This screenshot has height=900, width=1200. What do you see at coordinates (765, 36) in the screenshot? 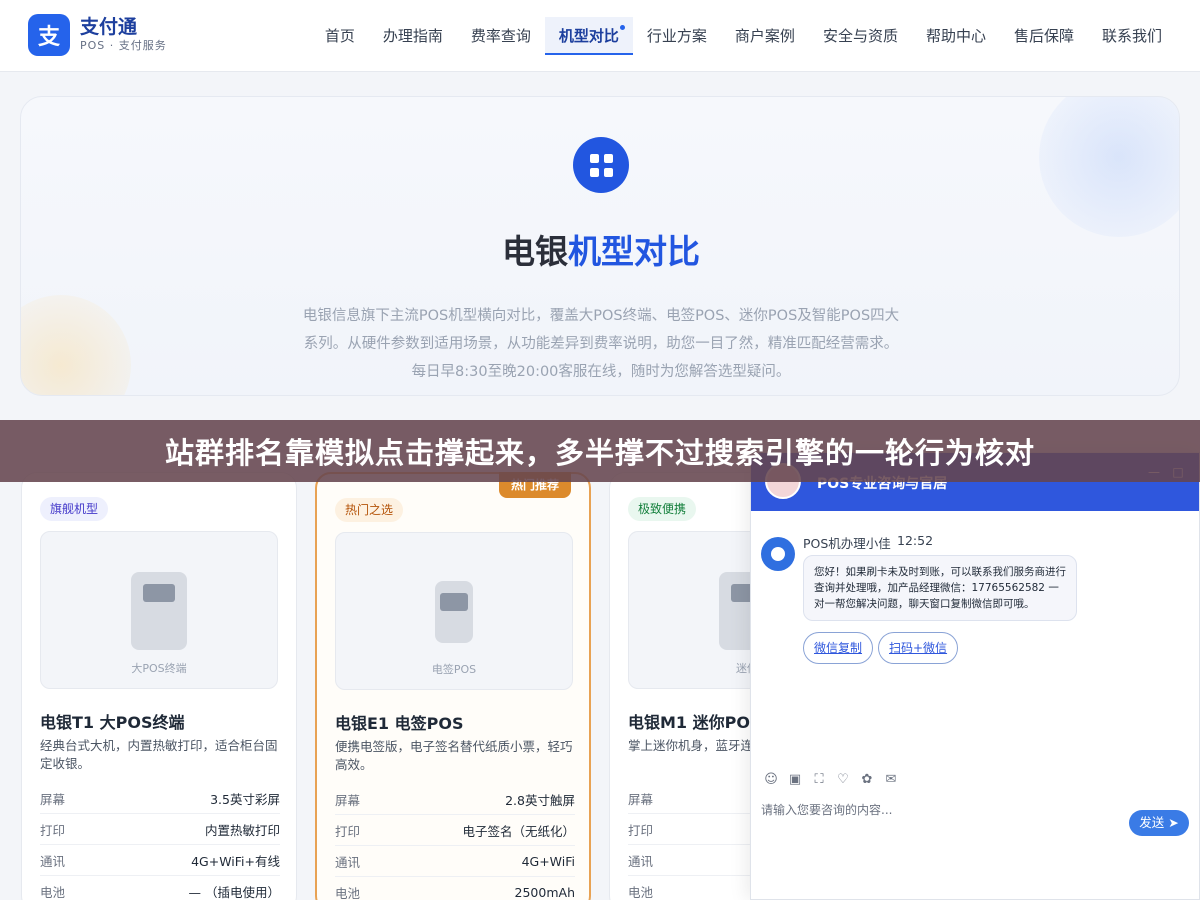
I see `nav-item-cases: 商户案例` at bounding box center [765, 36].